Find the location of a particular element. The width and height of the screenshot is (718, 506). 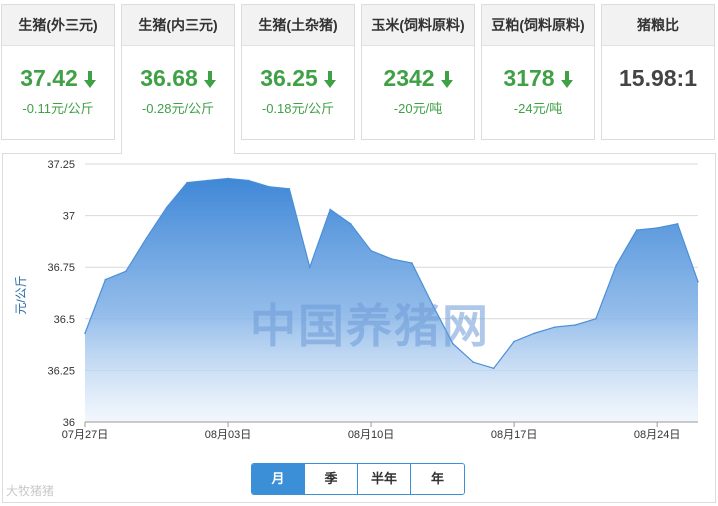

tile-hog-grain-ratio: 猪粮比 15.98:1 is located at coordinates (658, 72).